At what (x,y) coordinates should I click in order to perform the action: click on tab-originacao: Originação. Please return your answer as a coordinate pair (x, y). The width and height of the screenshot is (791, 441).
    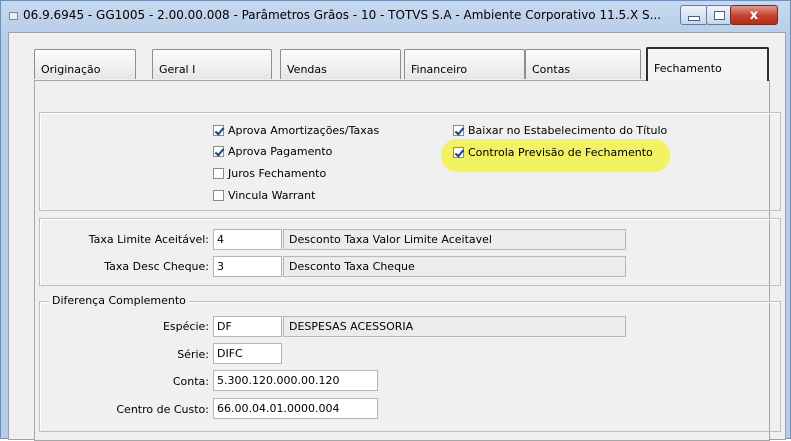
    Looking at the image, I should click on (85, 64).